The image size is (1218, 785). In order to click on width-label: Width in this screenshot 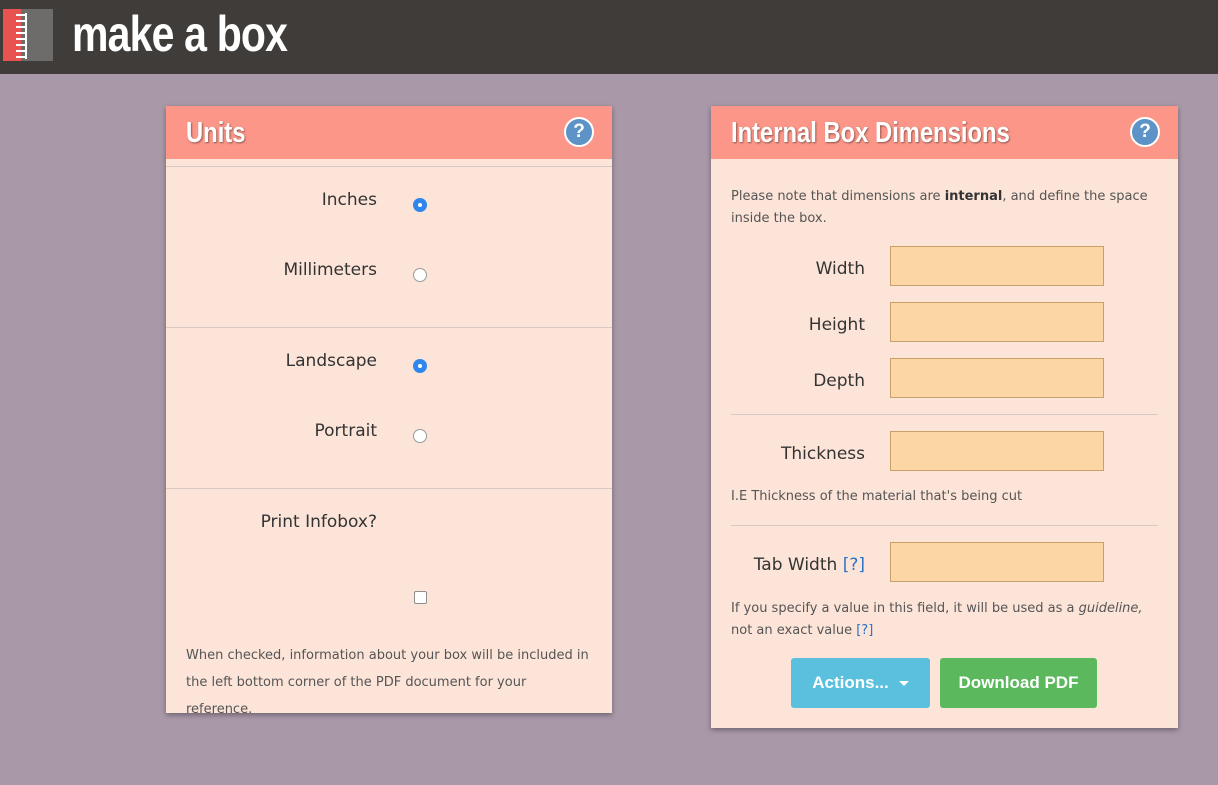, I will do `click(840, 269)`.